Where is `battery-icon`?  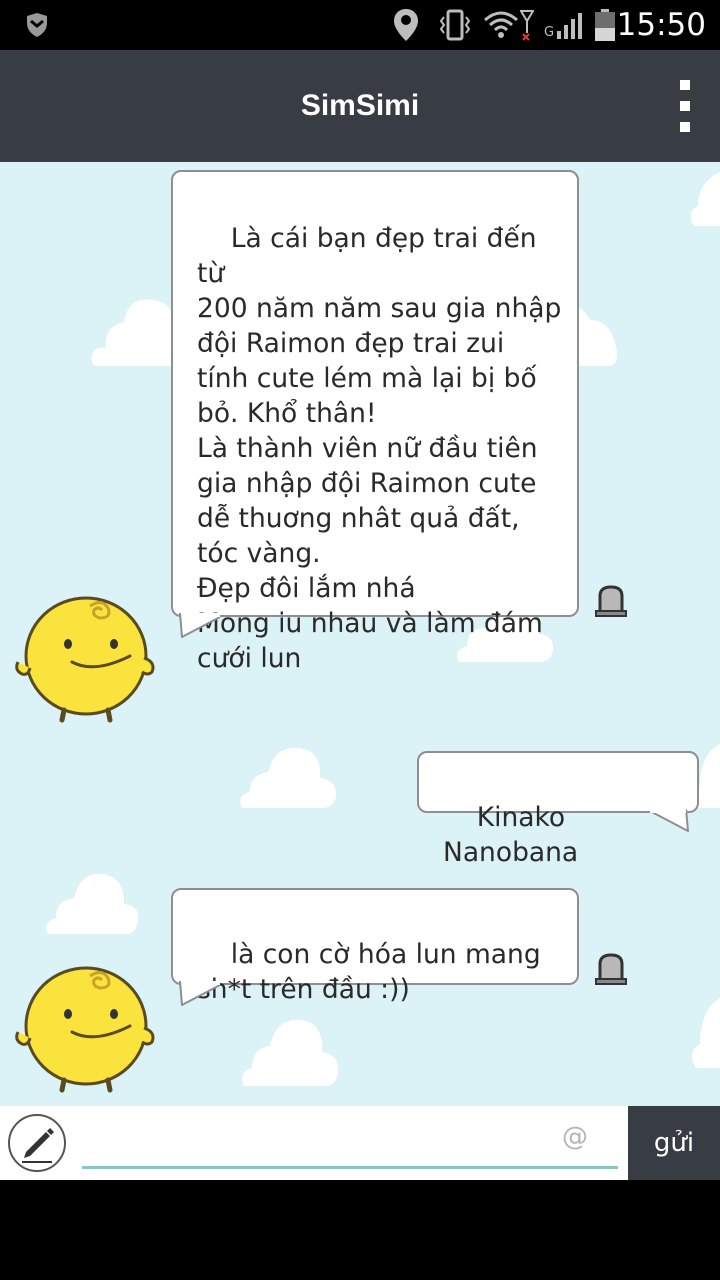
battery-icon is located at coordinates (605, 25).